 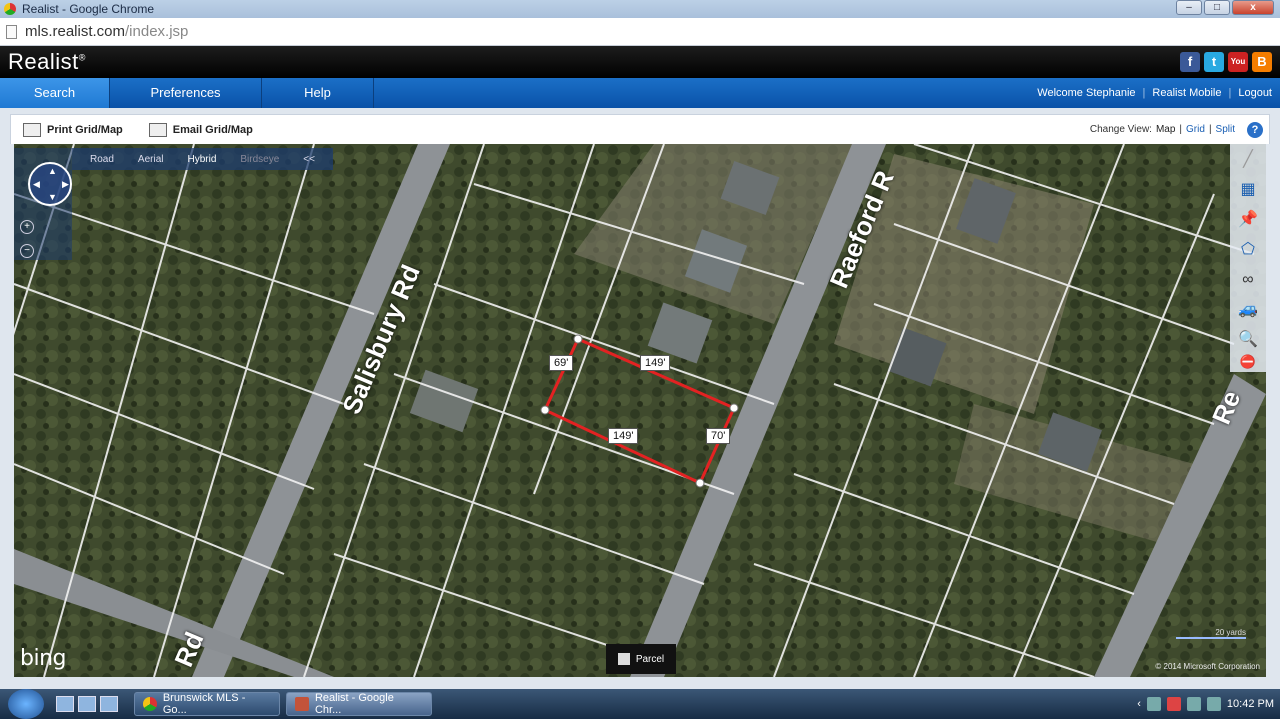 What do you see at coordinates (640, 32) in the screenshot?
I see `address-bar: mls.realist.com/index.jsp` at bounding box center [640, 32].